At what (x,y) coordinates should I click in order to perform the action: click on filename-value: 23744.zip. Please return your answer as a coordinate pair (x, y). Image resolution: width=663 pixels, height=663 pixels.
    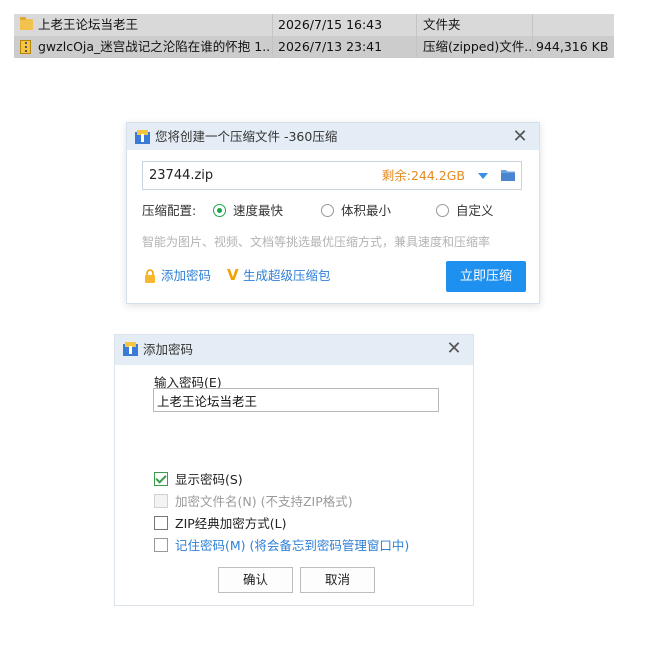
    Looking at the image, I should click on (181, 175).